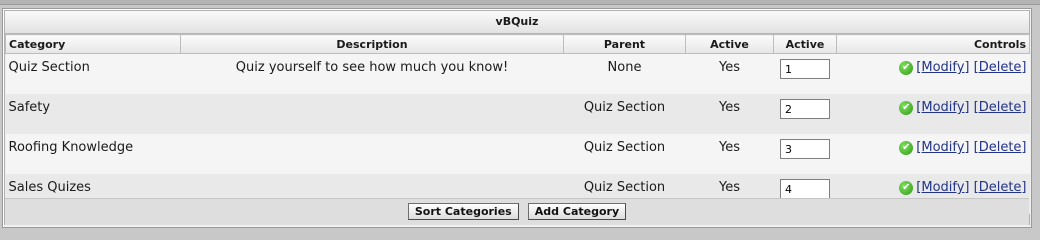 The image size is (1040, 240). Describe the element at coordinates (624, 73) in the screenshot. I see `category-parent: None` at that location.